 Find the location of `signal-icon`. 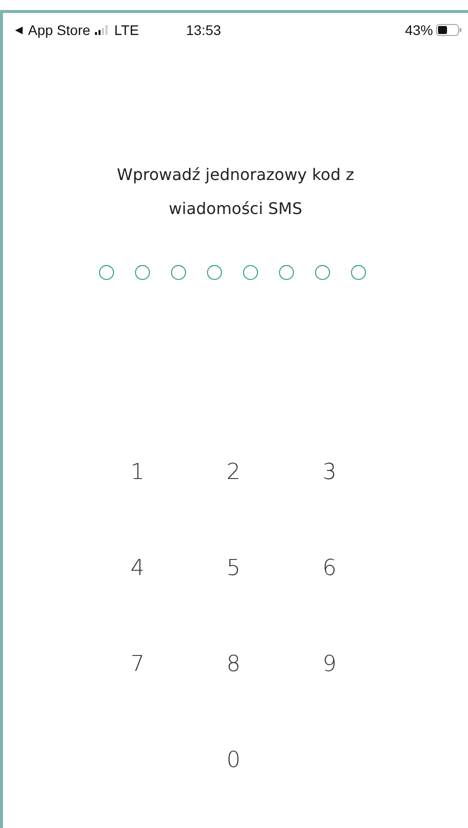

signal-icon is located at coordinates (102, 30).